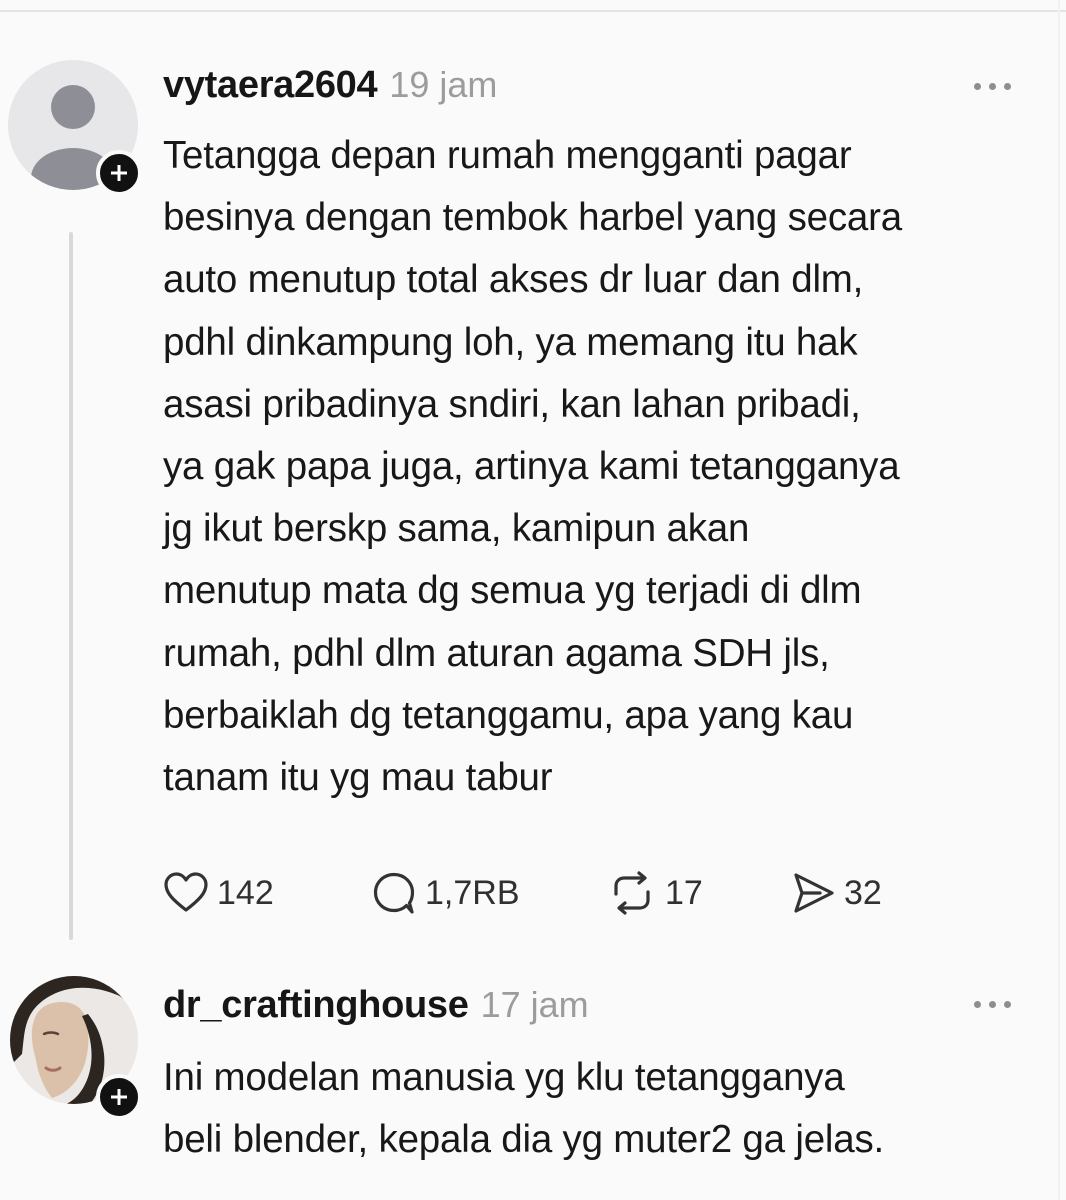  What do you see at coordinates (394, 893) in the screenshot?
I see `comment-icon` at bounding box center [394, 893].